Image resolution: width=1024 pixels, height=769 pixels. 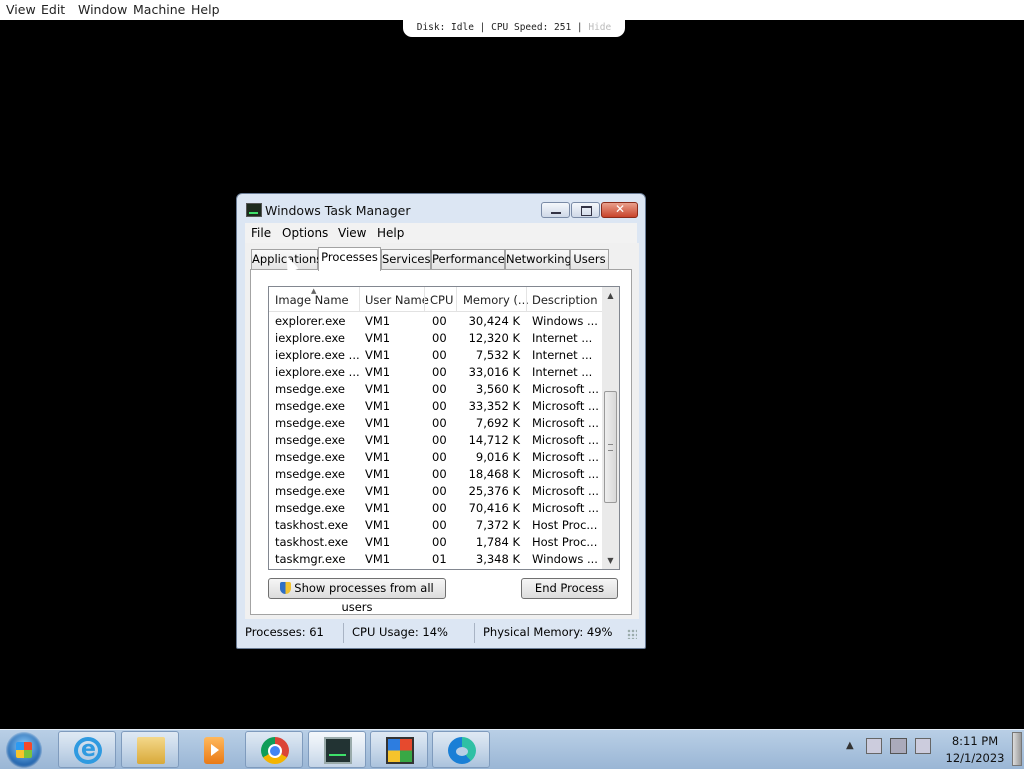 What do you see at coordinates (406, 259) in the screenshot?
I see `tab-services: Services` at bounding box center [406, 259].